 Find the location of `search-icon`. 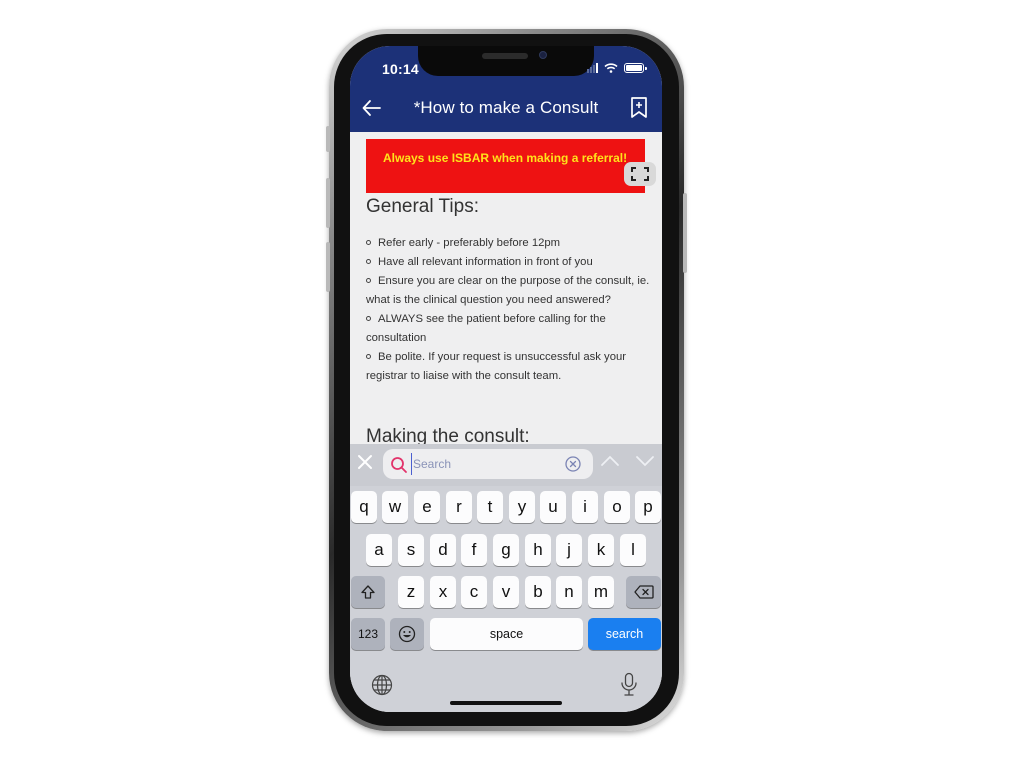

search-icon is located at coordinates (399, 465).